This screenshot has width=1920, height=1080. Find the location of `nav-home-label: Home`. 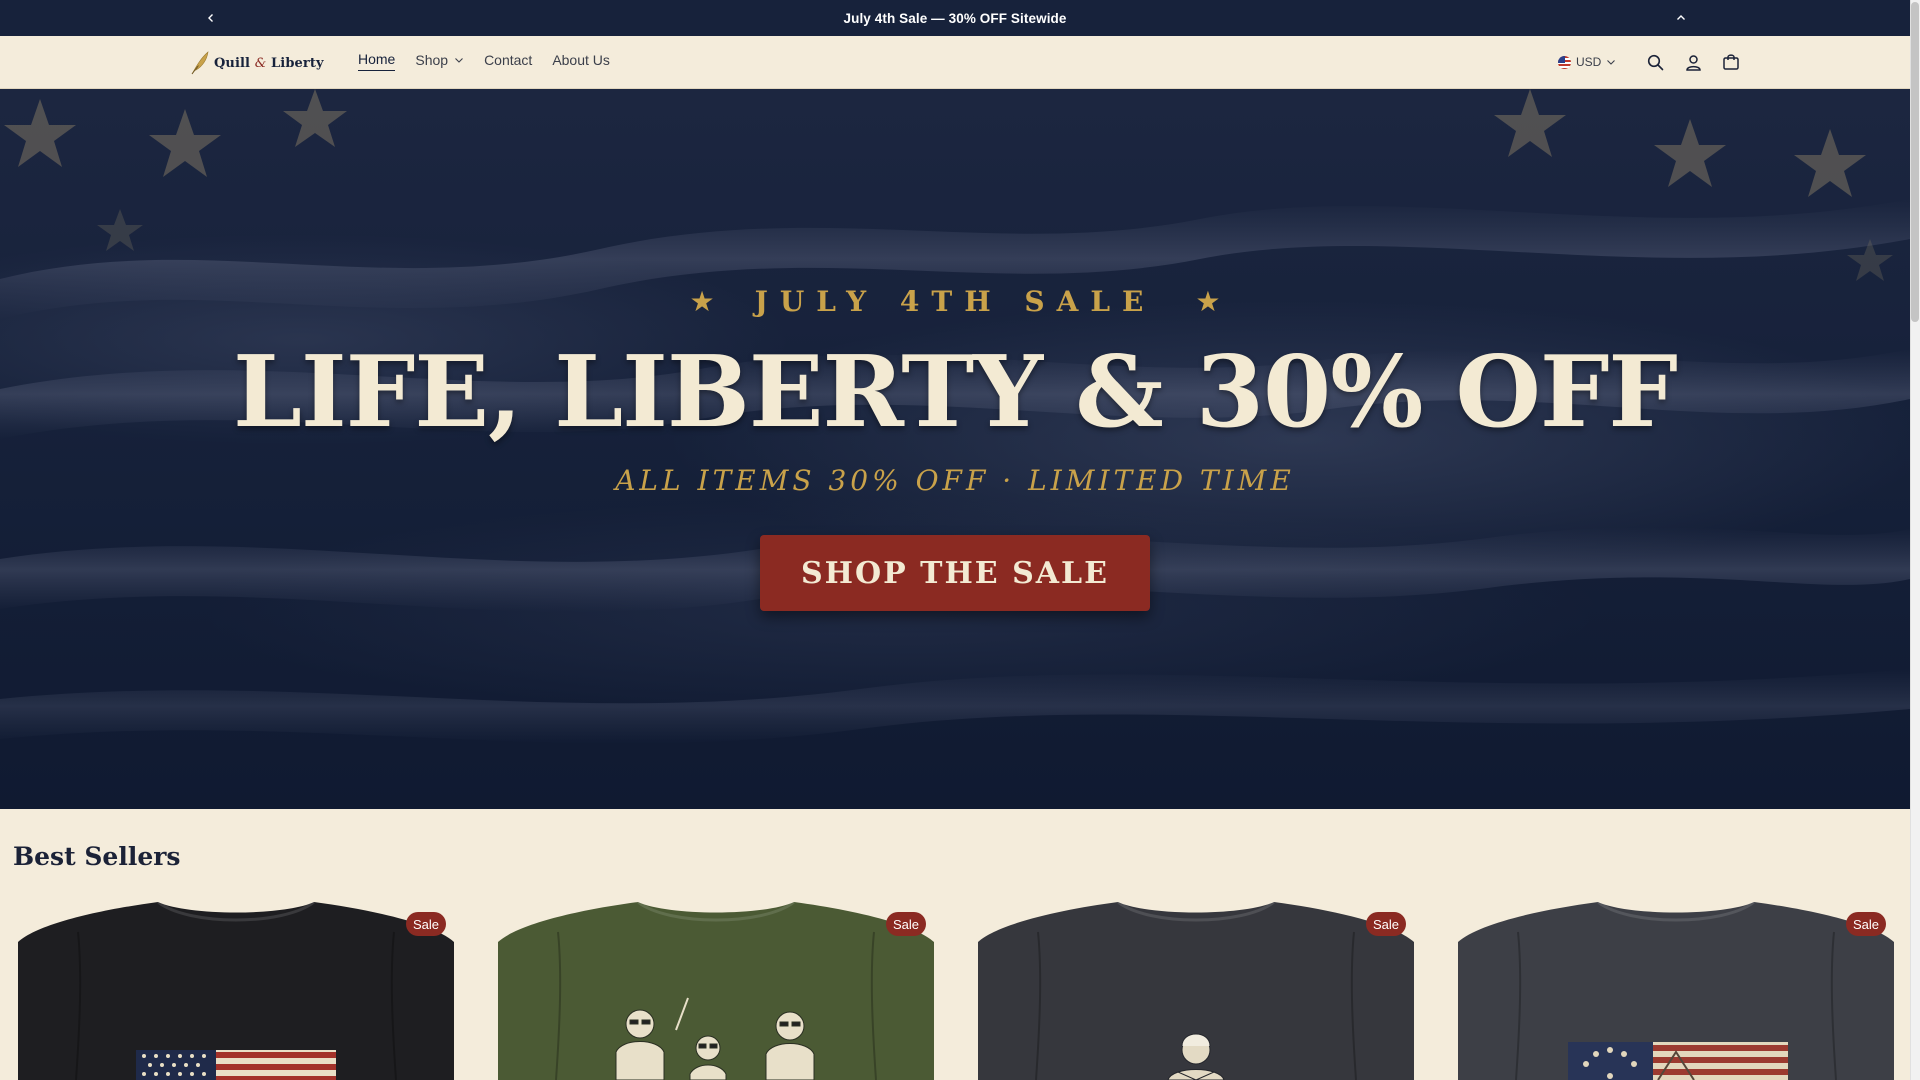

nav-home-label: Home is located at coordinates (377, 59).